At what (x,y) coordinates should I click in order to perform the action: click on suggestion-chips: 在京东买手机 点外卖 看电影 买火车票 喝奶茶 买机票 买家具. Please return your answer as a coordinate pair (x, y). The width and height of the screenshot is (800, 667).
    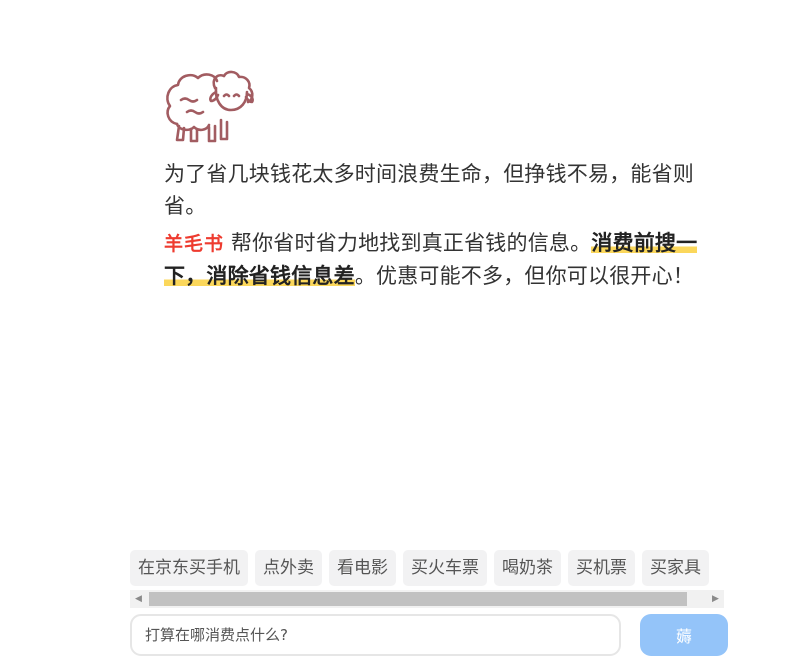
    Looking at the image, I should click on (427, 568).